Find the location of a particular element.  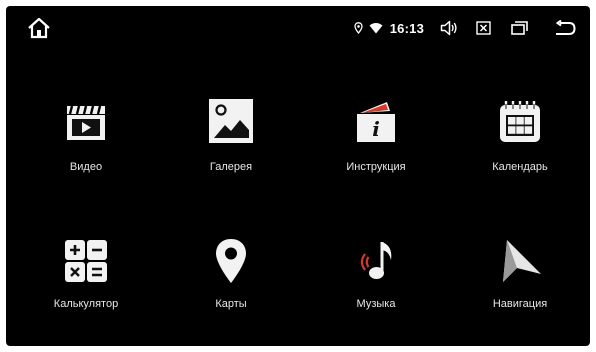

app-navigation: Навигация is located at coordinates (520, 247).